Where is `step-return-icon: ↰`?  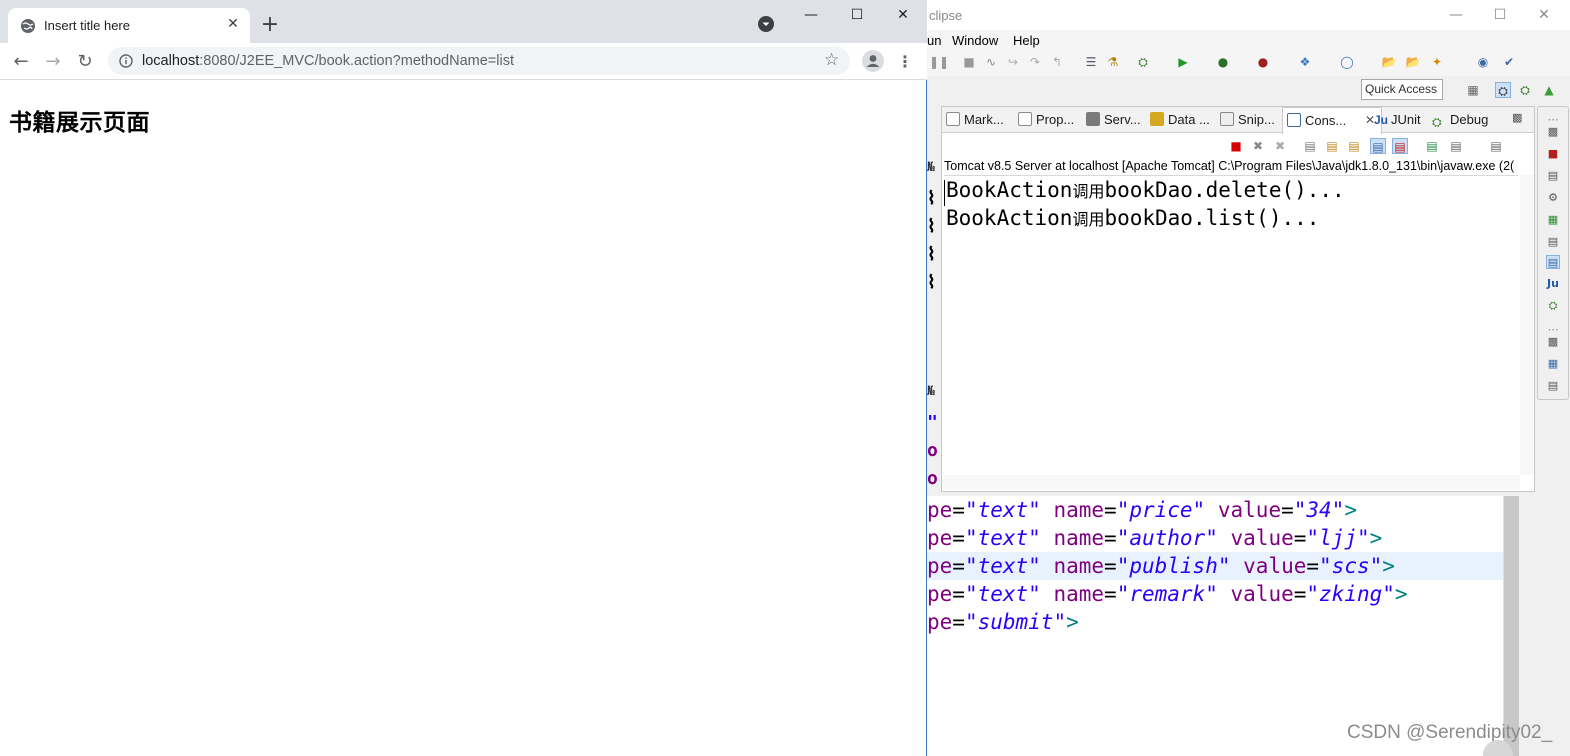
step-return-icon: ↰ is located at coordinates (1057, 62).